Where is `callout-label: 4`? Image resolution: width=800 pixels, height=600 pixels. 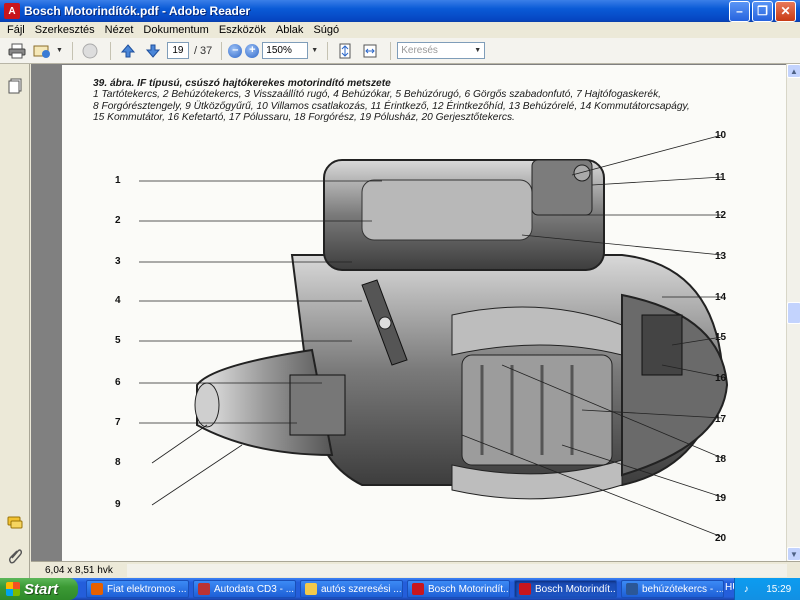
callout-label: 4 is located at coordinates (118, 300).